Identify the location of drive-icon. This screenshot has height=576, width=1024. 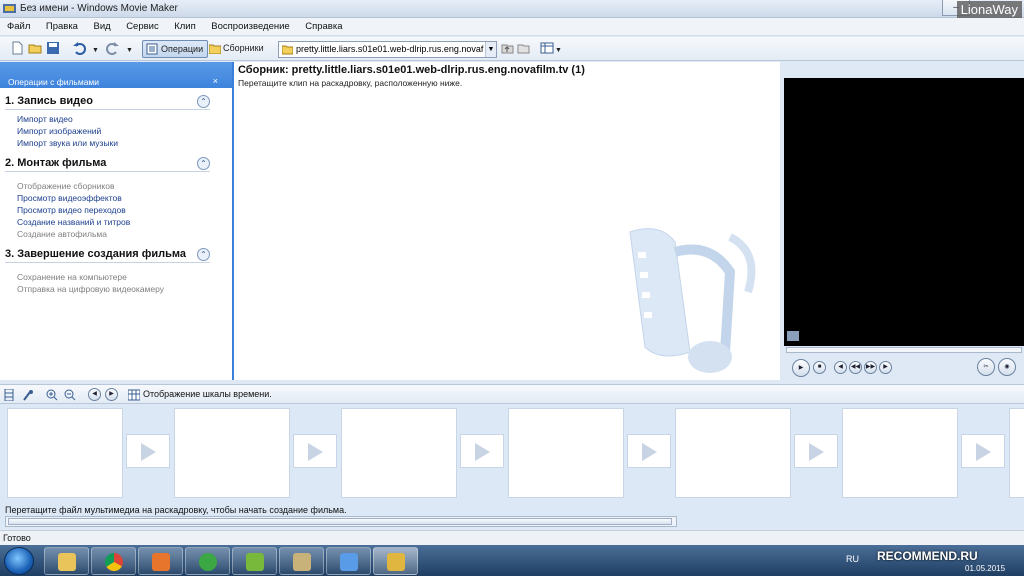
(302, 562).